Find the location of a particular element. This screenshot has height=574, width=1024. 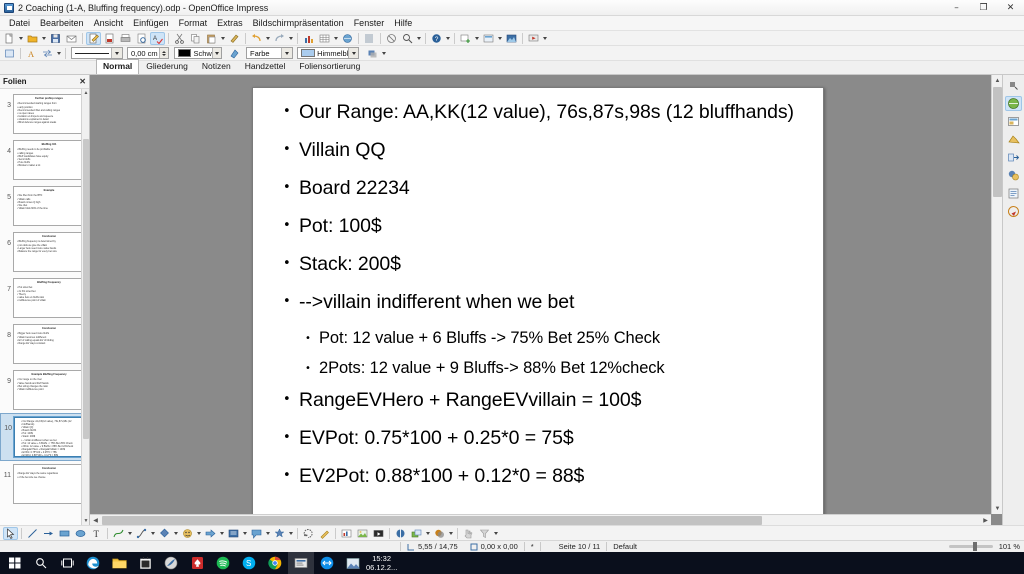

interaction-icon is located at coordinates (468, 533).